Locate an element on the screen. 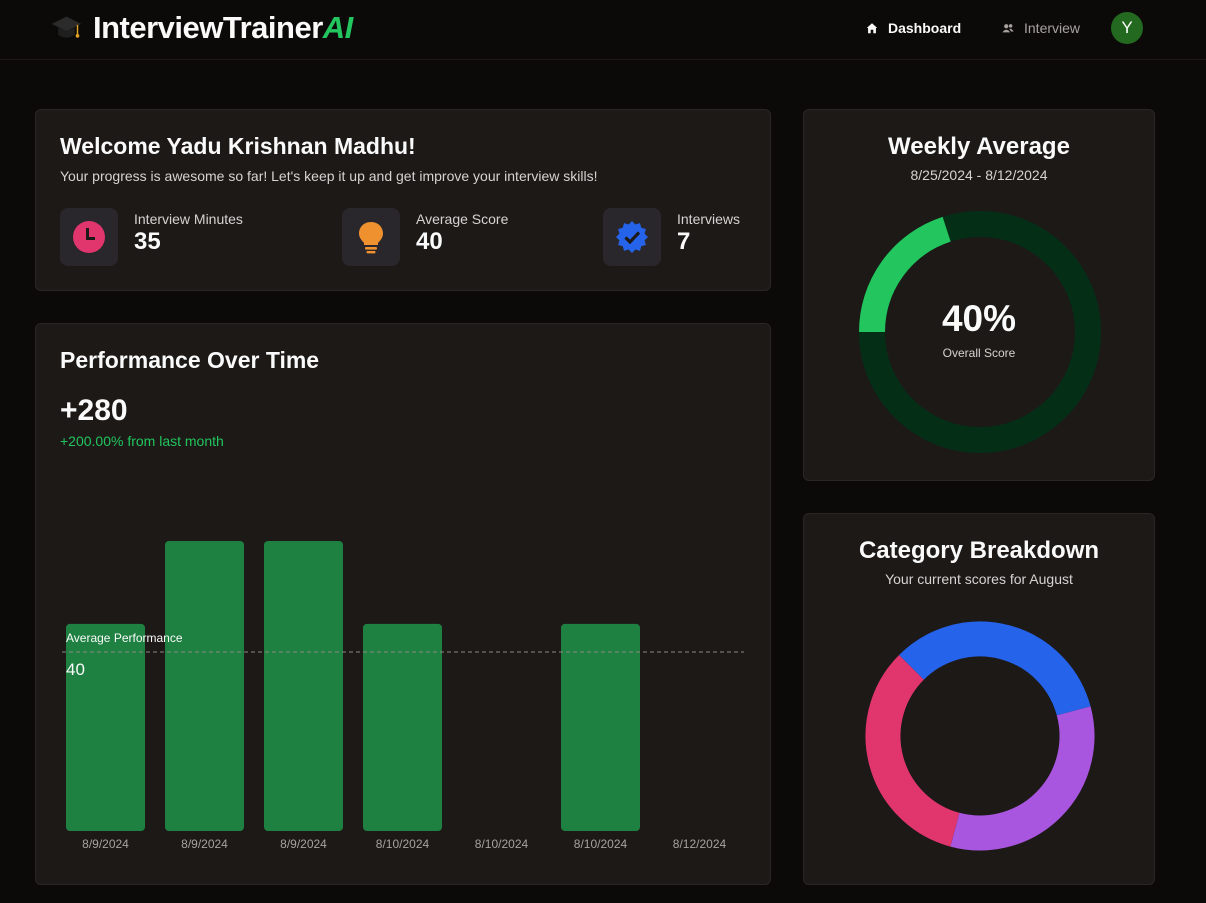  nav-interview-link: Interview is located at coordinates (1040, 28).